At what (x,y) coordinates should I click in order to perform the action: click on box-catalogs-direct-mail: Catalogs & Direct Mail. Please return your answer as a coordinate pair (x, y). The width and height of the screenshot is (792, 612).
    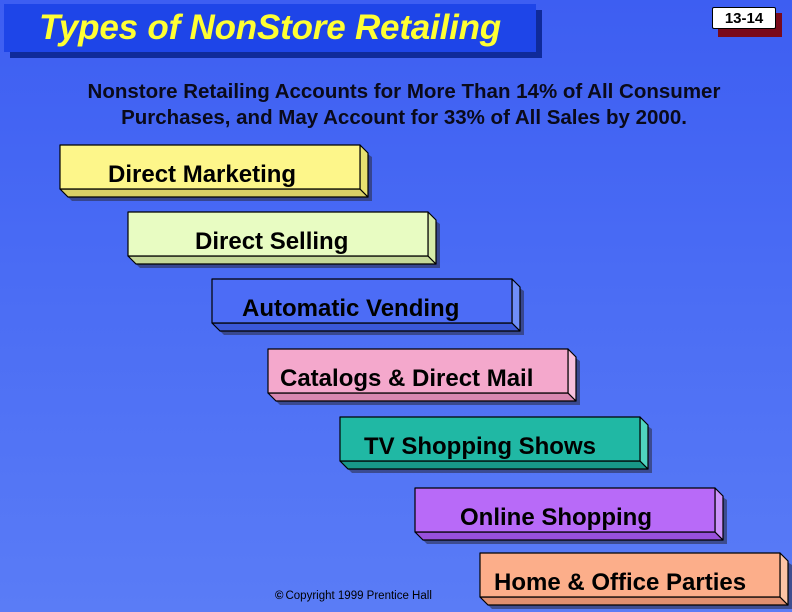
    Looking at the image, I should click on (423, 376).